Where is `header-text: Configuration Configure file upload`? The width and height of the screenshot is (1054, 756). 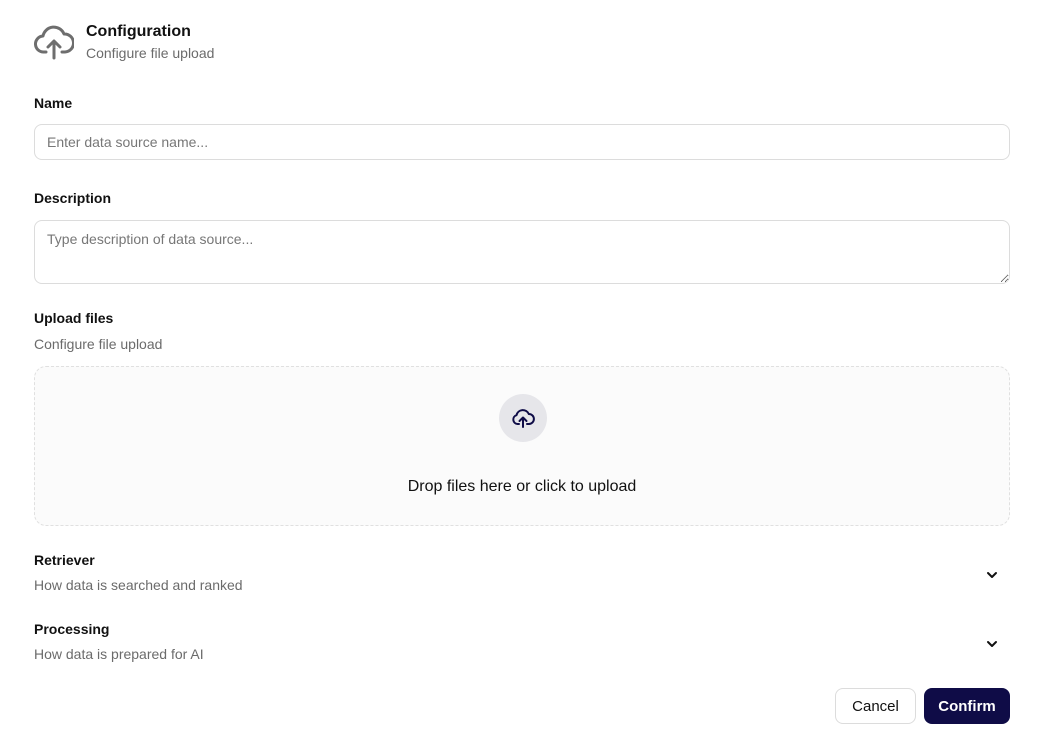
header-text: Configuration Configure file upload is located at coordinates (150, 42).